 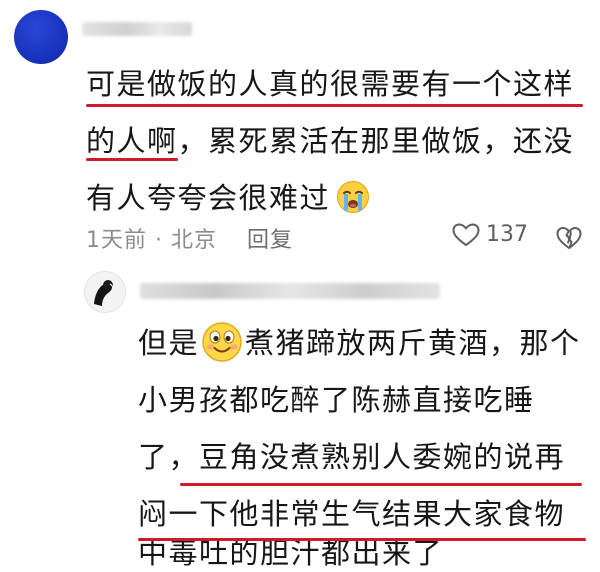 I want to click on reply-button: 回复, so click(x=270, y=240).